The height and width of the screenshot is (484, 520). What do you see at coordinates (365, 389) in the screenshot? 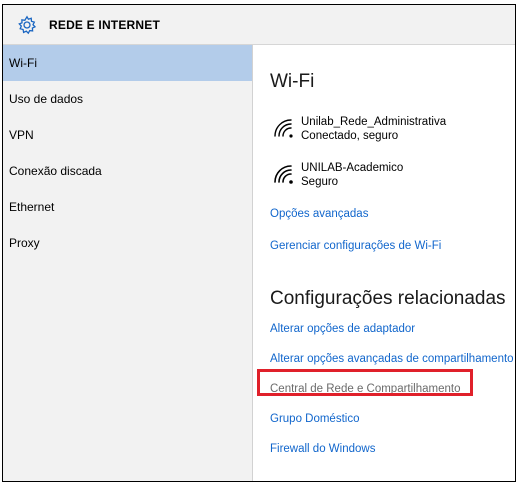
I see `network-sharing-center-link: Central de Rede e Compartilhamento` at bounding box center [365, 389].